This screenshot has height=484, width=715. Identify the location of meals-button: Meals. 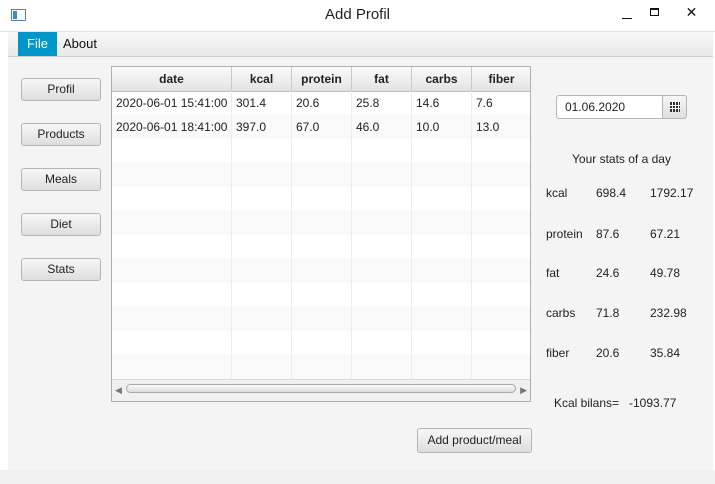
(61, 179).